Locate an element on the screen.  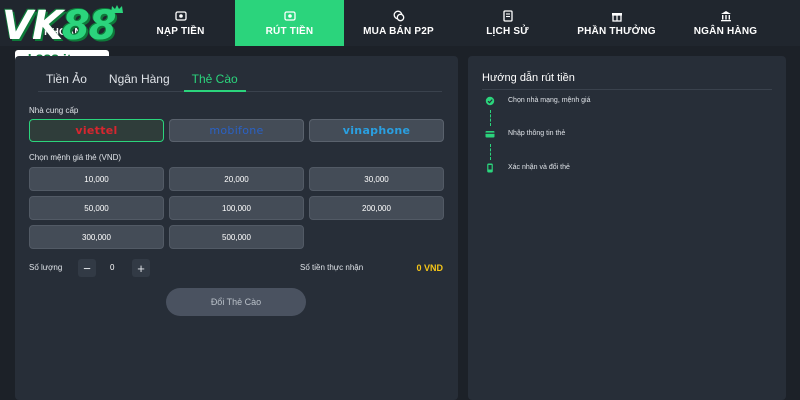
deposit-icon is located at coordinates (180, 15).